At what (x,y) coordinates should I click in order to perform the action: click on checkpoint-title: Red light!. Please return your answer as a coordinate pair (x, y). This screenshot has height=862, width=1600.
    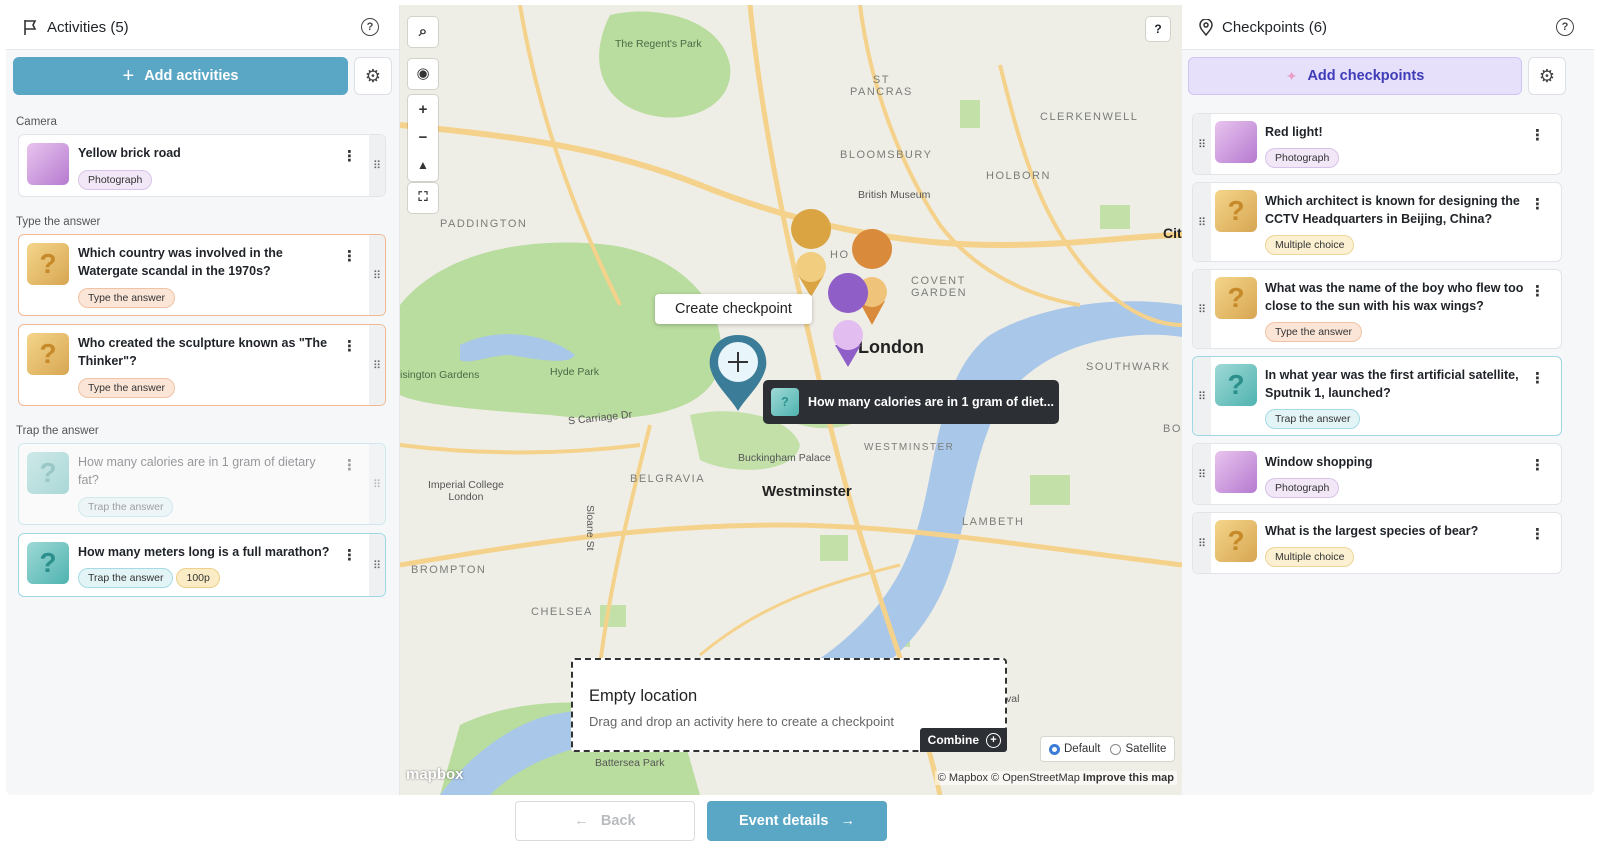
    Looking at the image, I should click on (1294, 132).